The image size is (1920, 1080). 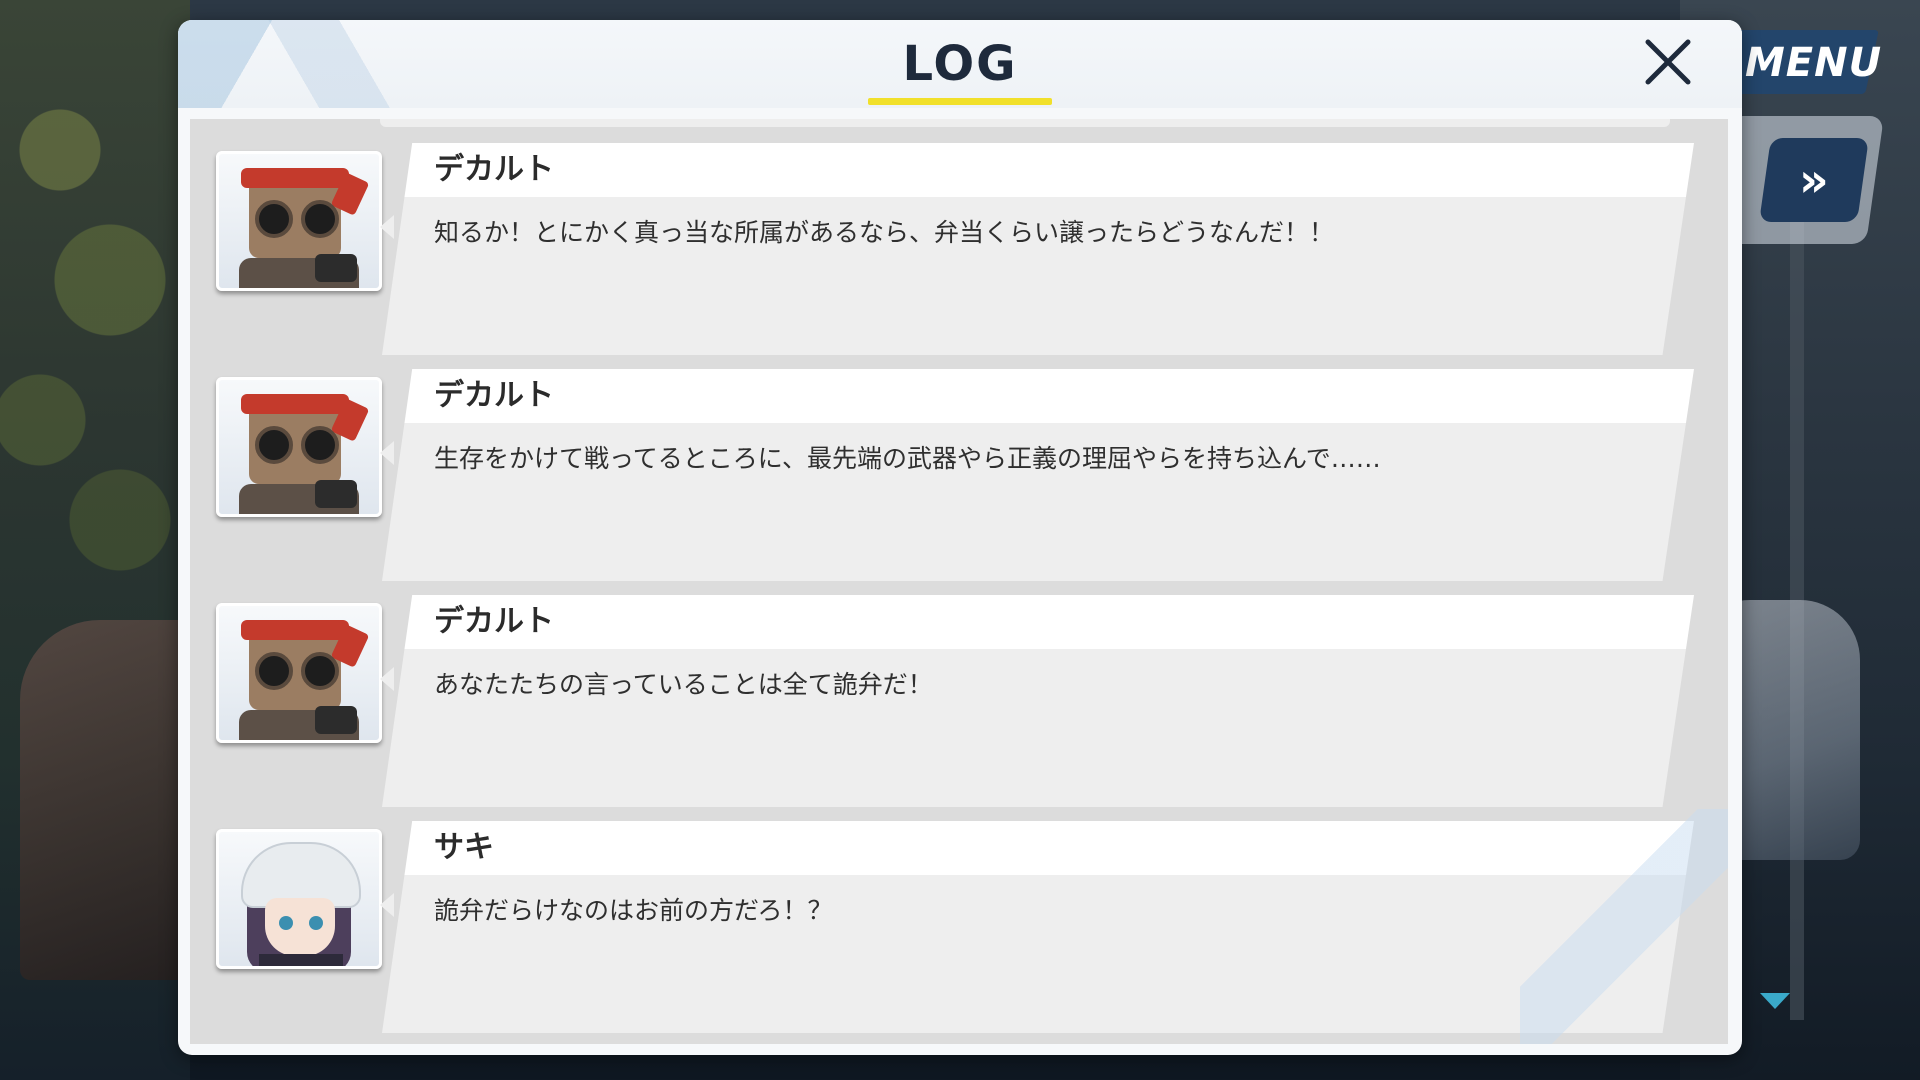 What do you see at coordinates (1025, 123) in the screenshot?
I see `previous-entry-edge` at bounding box center [1025, 123].